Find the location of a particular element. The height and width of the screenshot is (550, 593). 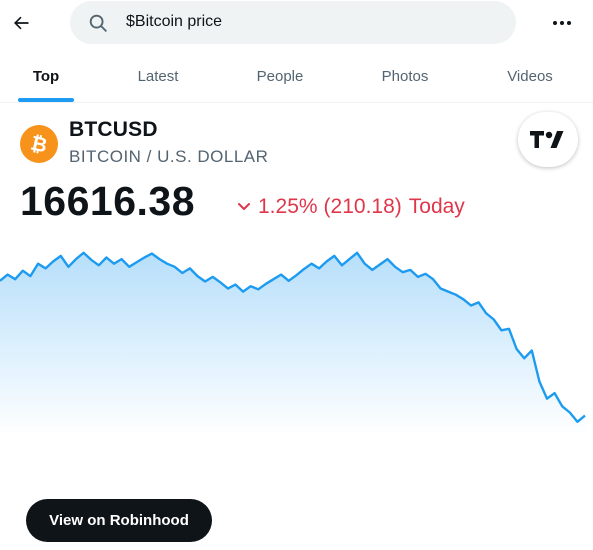

change-percent: 1.25% is located at coordinates (288, 206).